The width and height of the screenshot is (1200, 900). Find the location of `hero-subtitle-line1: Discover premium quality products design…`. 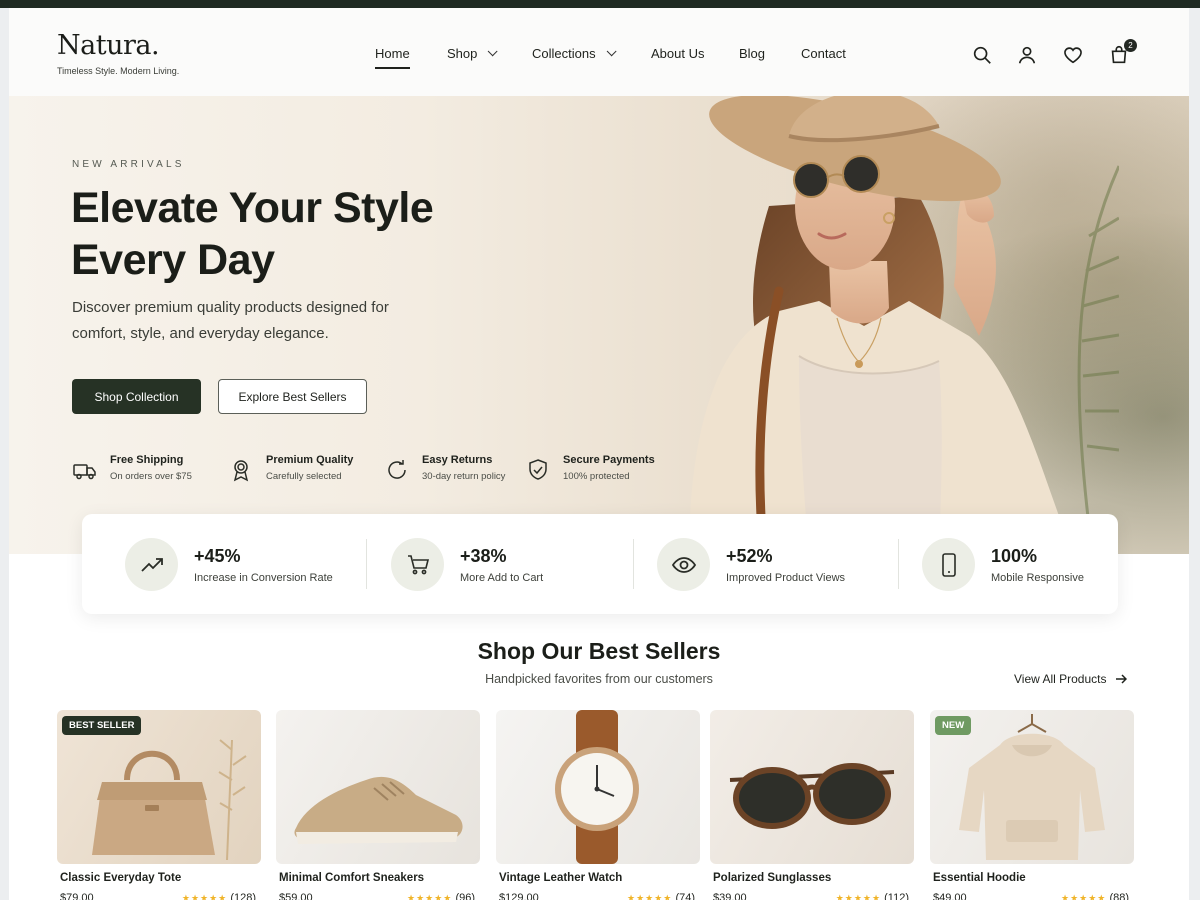

hero-subtitle-line1: Discover premium quality products design… is located at coordinates (230, 307).